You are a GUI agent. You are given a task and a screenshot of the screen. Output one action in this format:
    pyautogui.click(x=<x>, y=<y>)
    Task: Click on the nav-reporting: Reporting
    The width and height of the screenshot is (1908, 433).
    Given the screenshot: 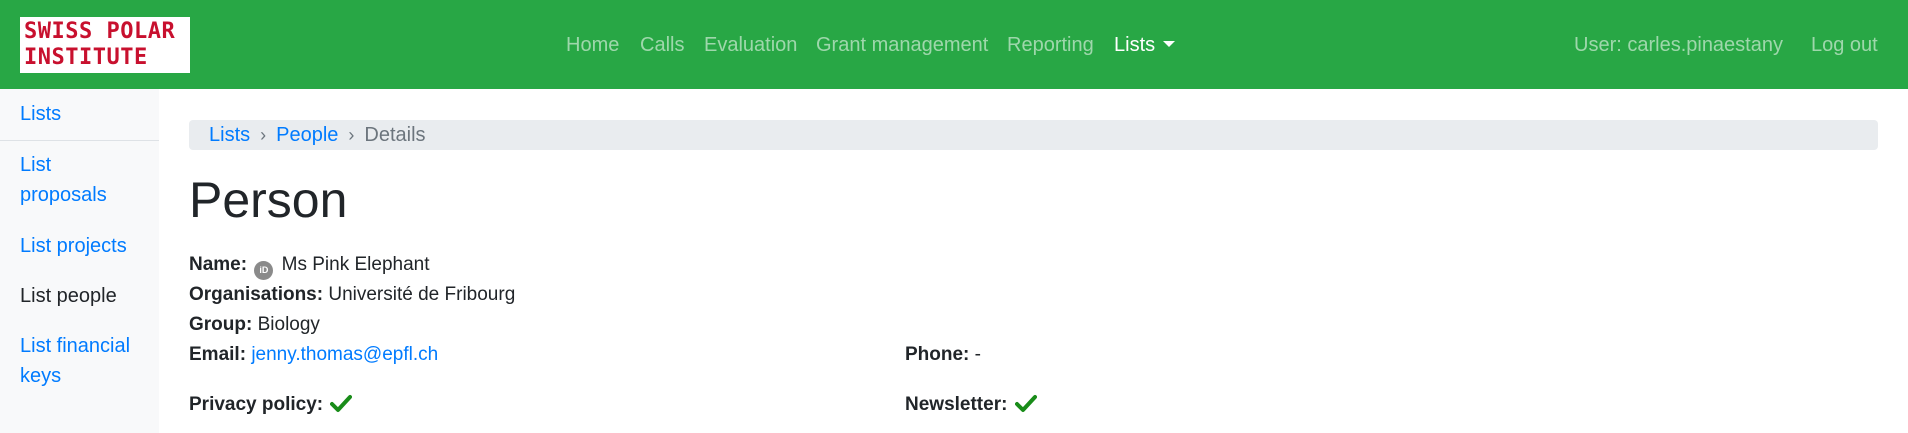 What is the action you would take?
    pyautogui.click(x=1050, y=45)
    